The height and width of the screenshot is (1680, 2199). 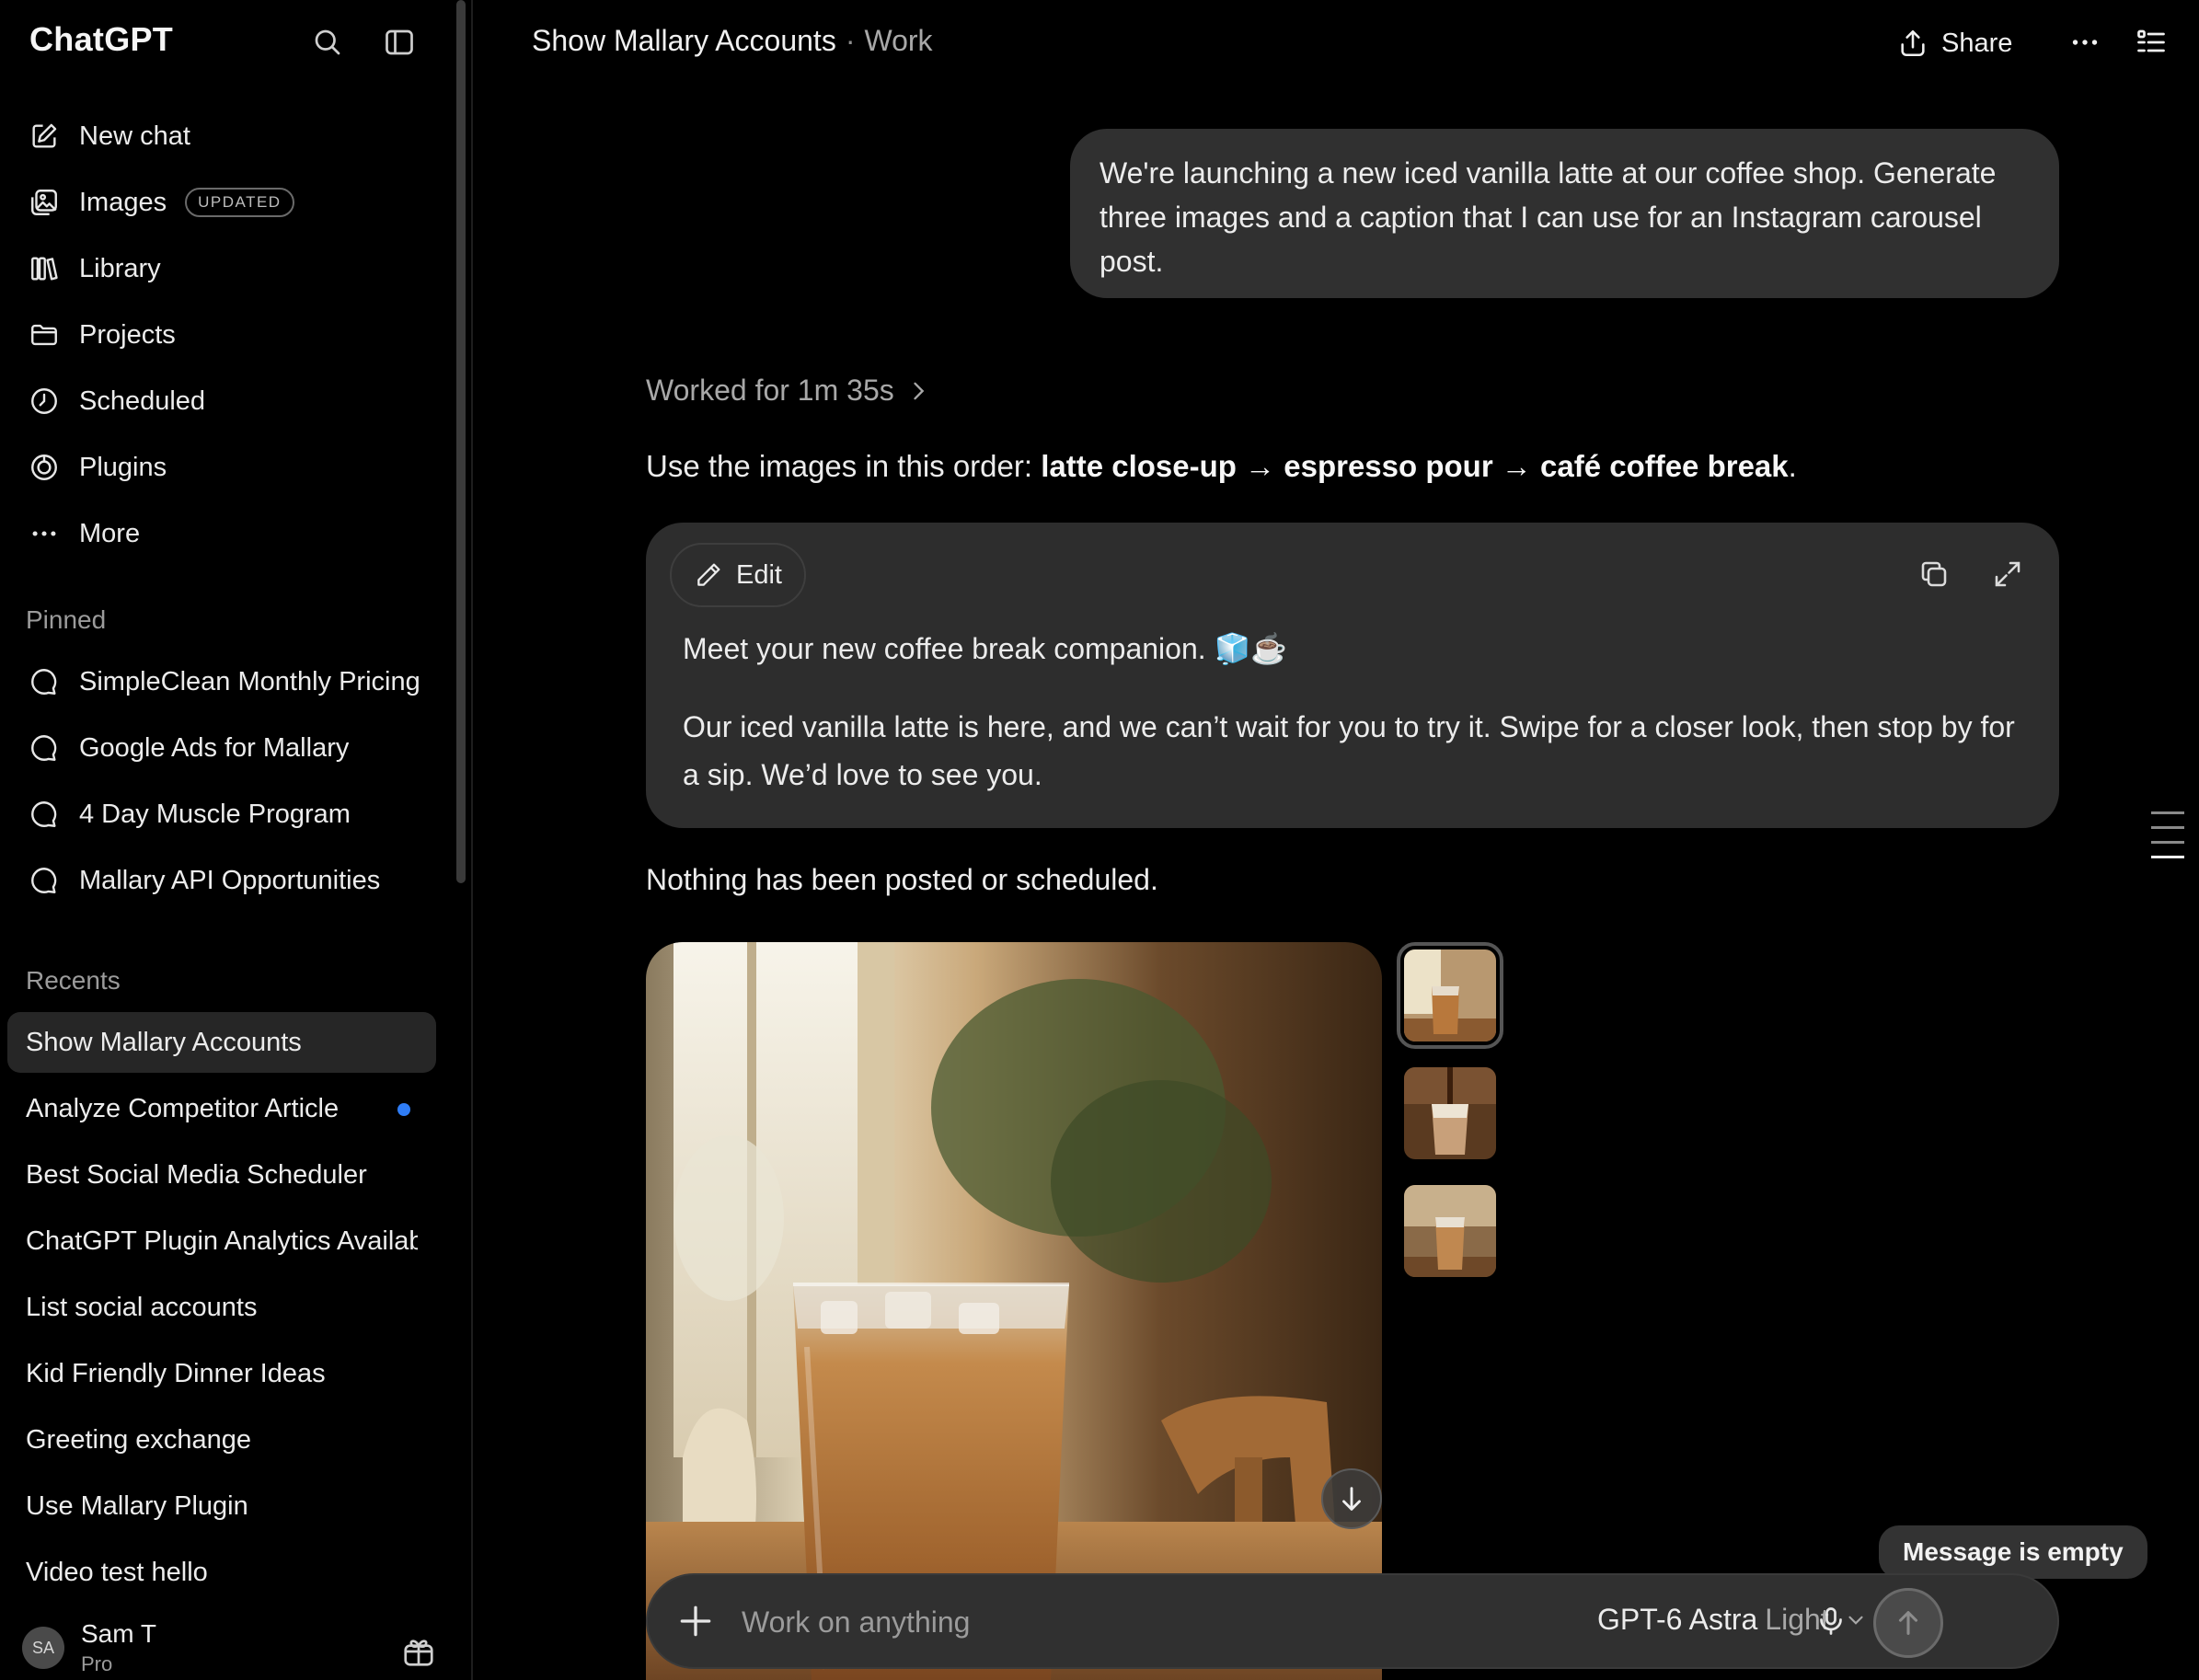 What do you see at coordinates (2167, 857) in the screenshot?
I see `minimap-tick-current` at bounding box center [2167, 857].